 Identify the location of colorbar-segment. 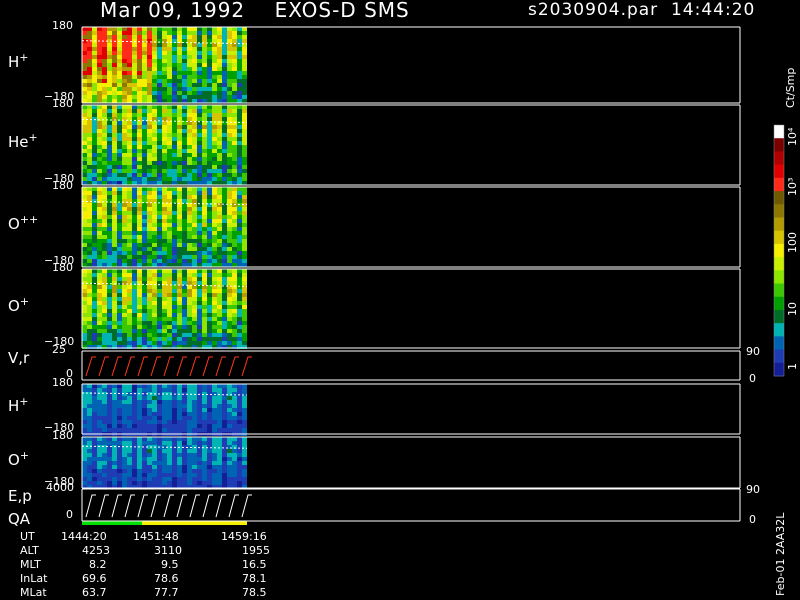
(779, 171).